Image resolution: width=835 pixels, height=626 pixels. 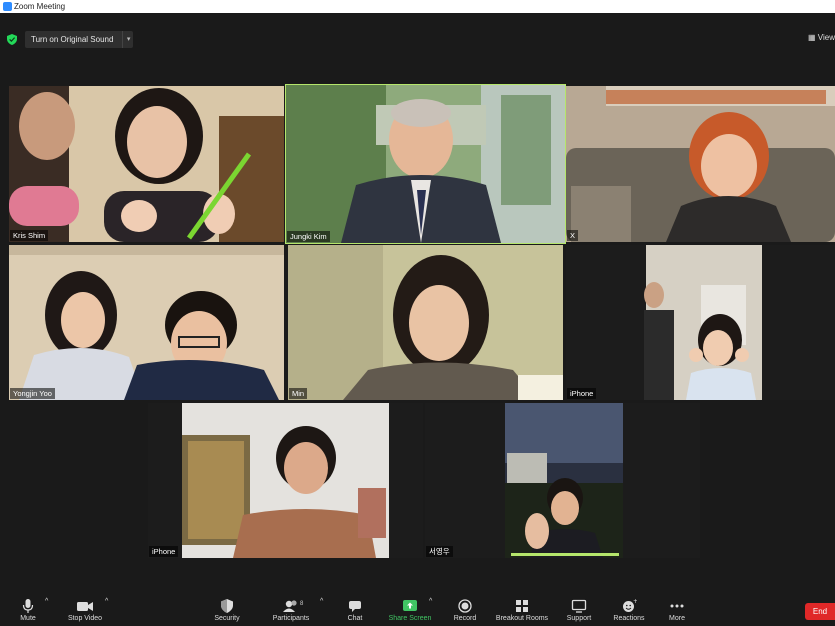 I want to click on video-tile-iphone-1: iPhone, so click(x=700, y=322).